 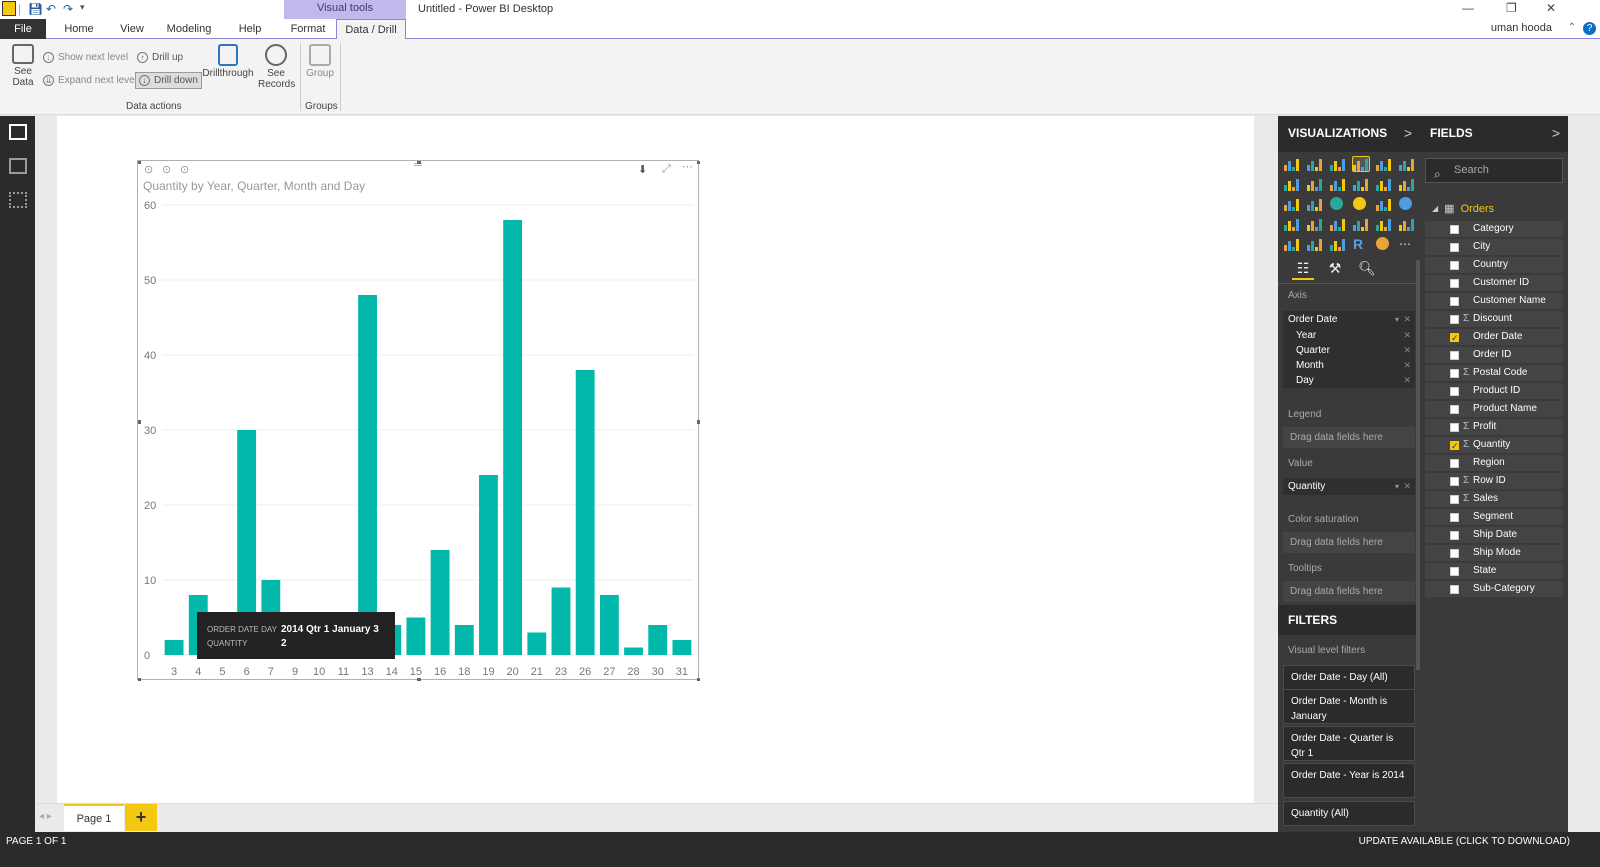 I want to click on field-customer-name: Customer Name, so click(x=1494, y=301).